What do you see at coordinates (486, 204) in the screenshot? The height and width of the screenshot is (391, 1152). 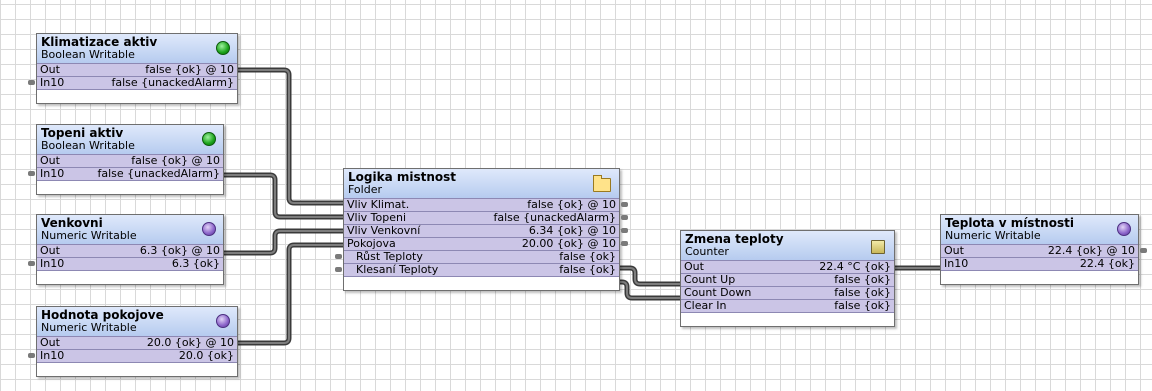 I see `slot-vliv-klimat: Vliv Klimat. false {ok} @ 10` at bounding box center [486, 204].